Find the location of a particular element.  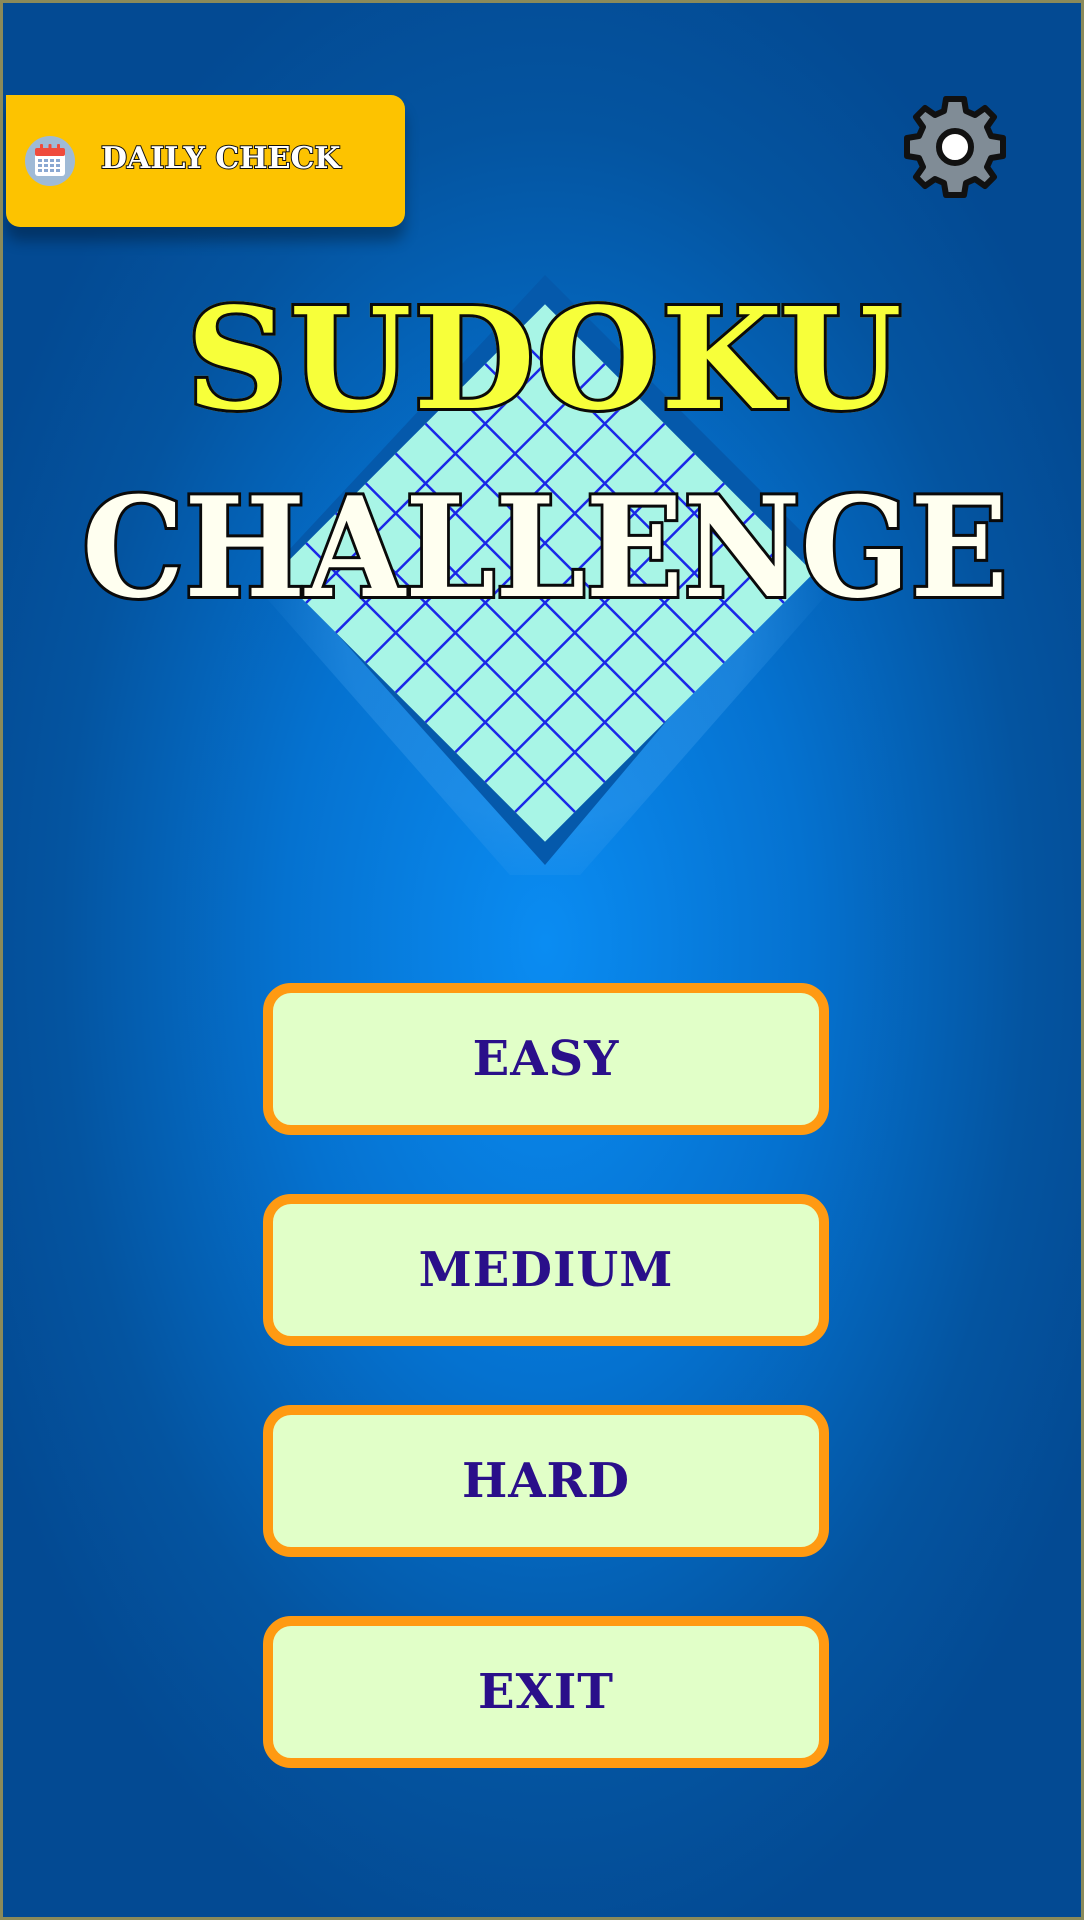

calendar-icon is located at coordinates (50, 161).